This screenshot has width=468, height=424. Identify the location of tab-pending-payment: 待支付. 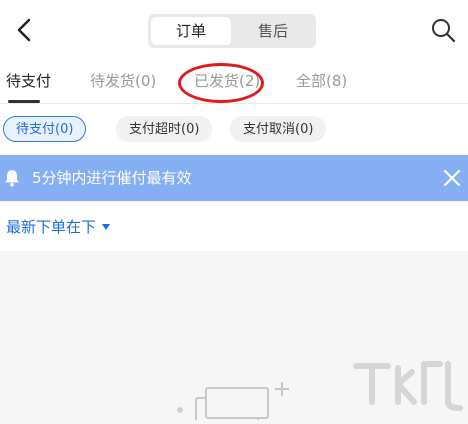
(28, 81).